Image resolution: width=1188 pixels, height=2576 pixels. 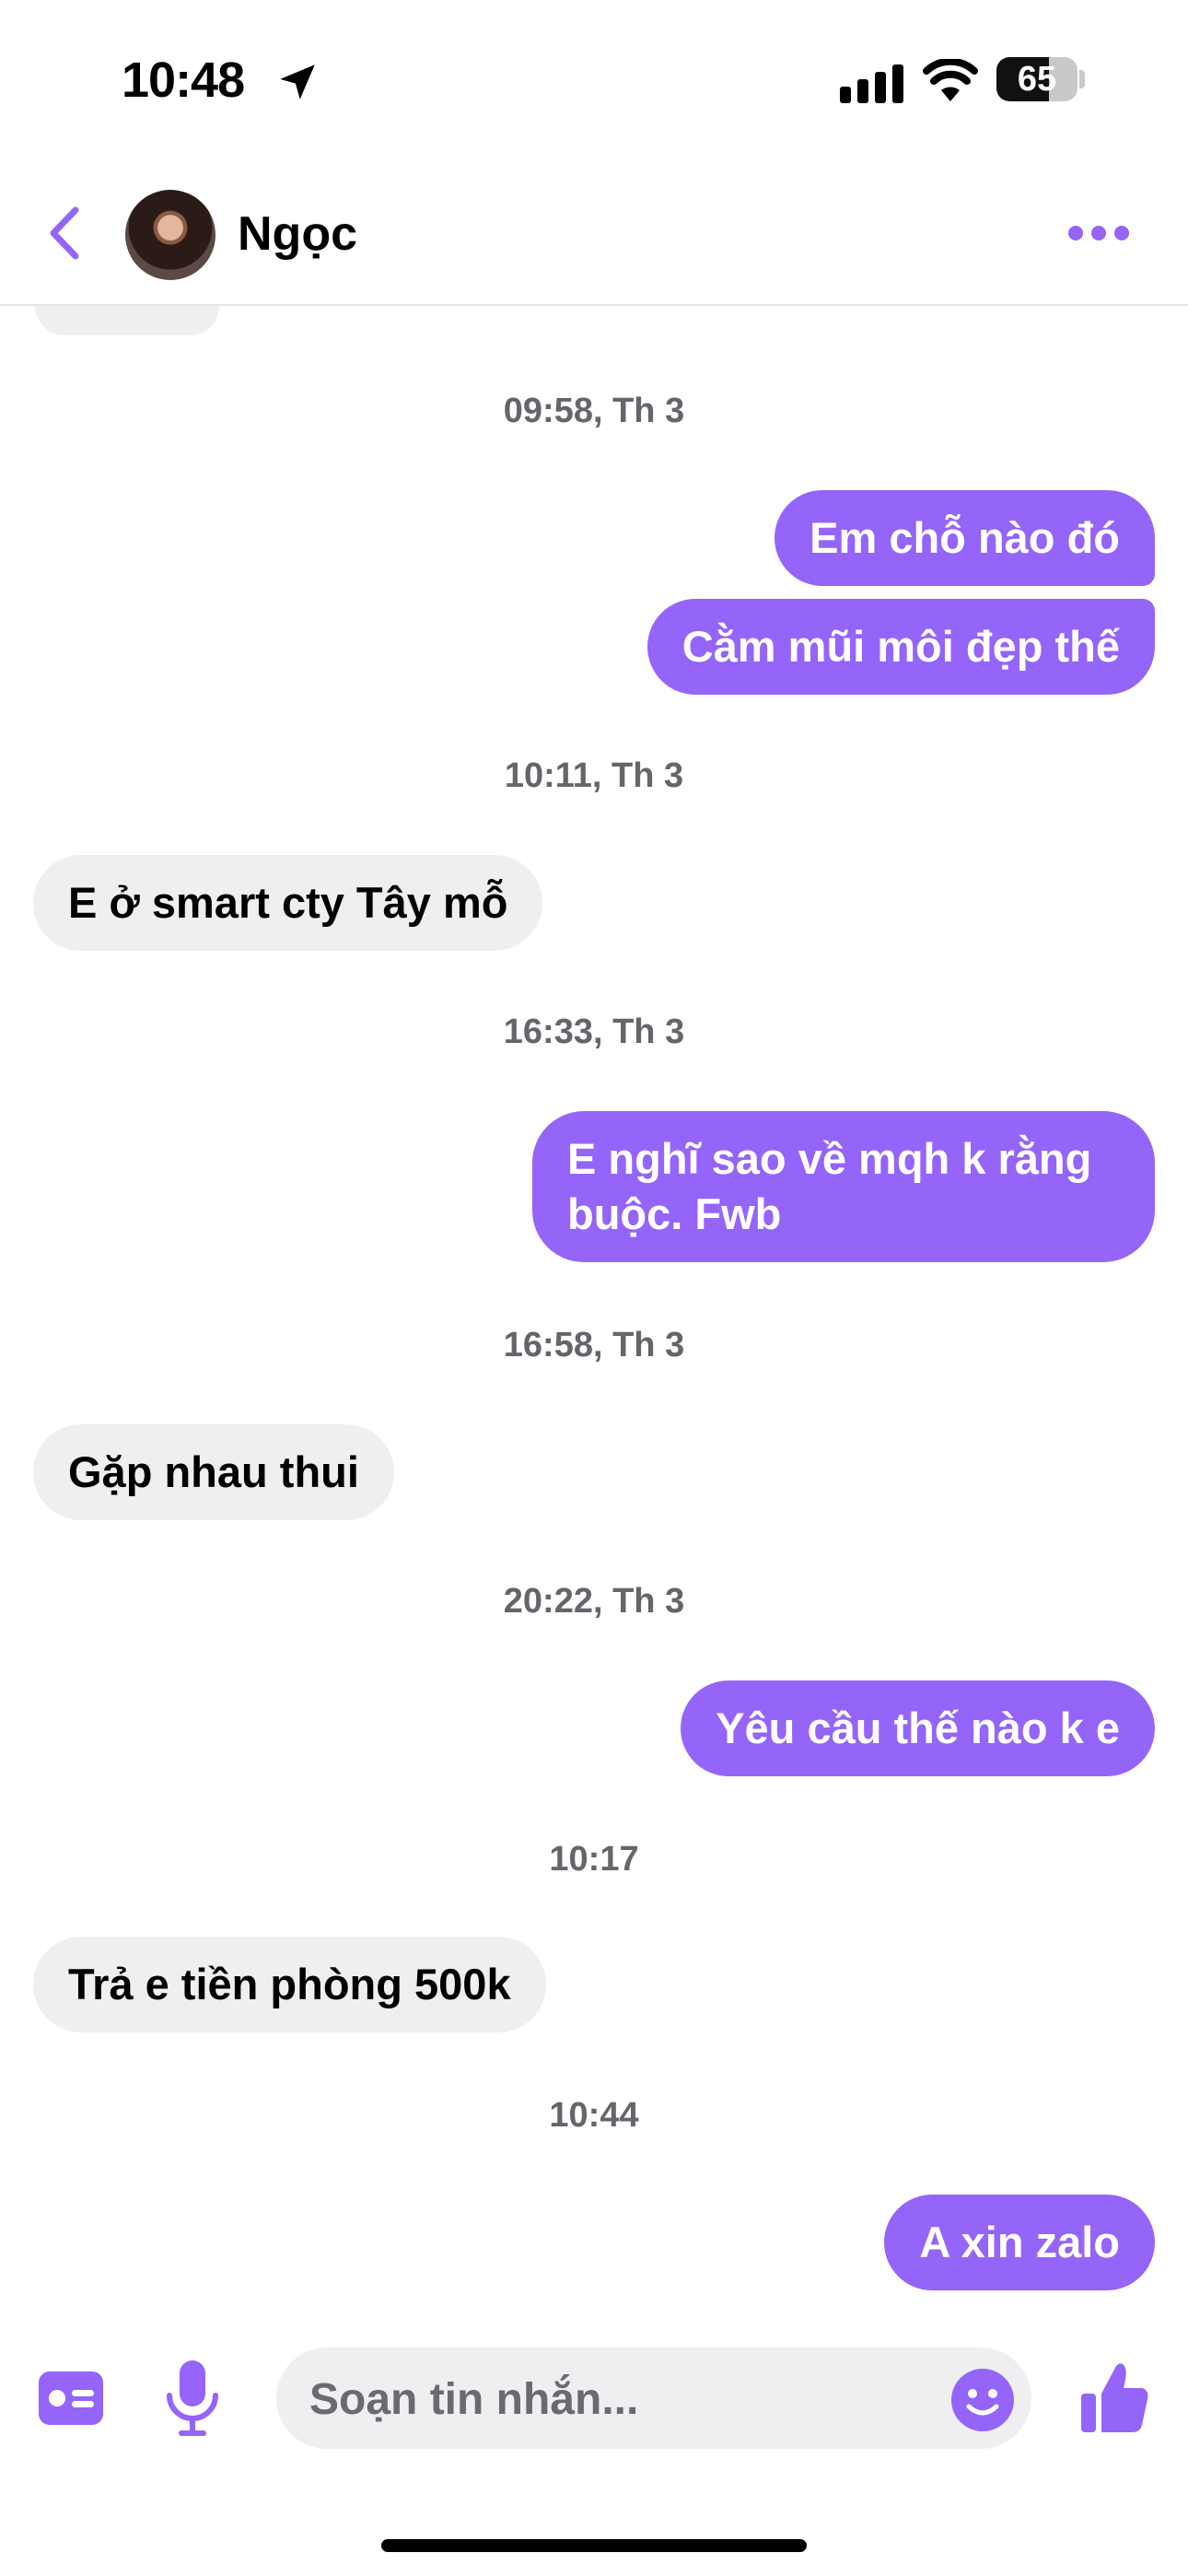 What do you see at coordinates (289, 1985) in the screenshot?
I see `incoming-message: Trả e tiền phòng 500k` at bounding box center [289, 1985].